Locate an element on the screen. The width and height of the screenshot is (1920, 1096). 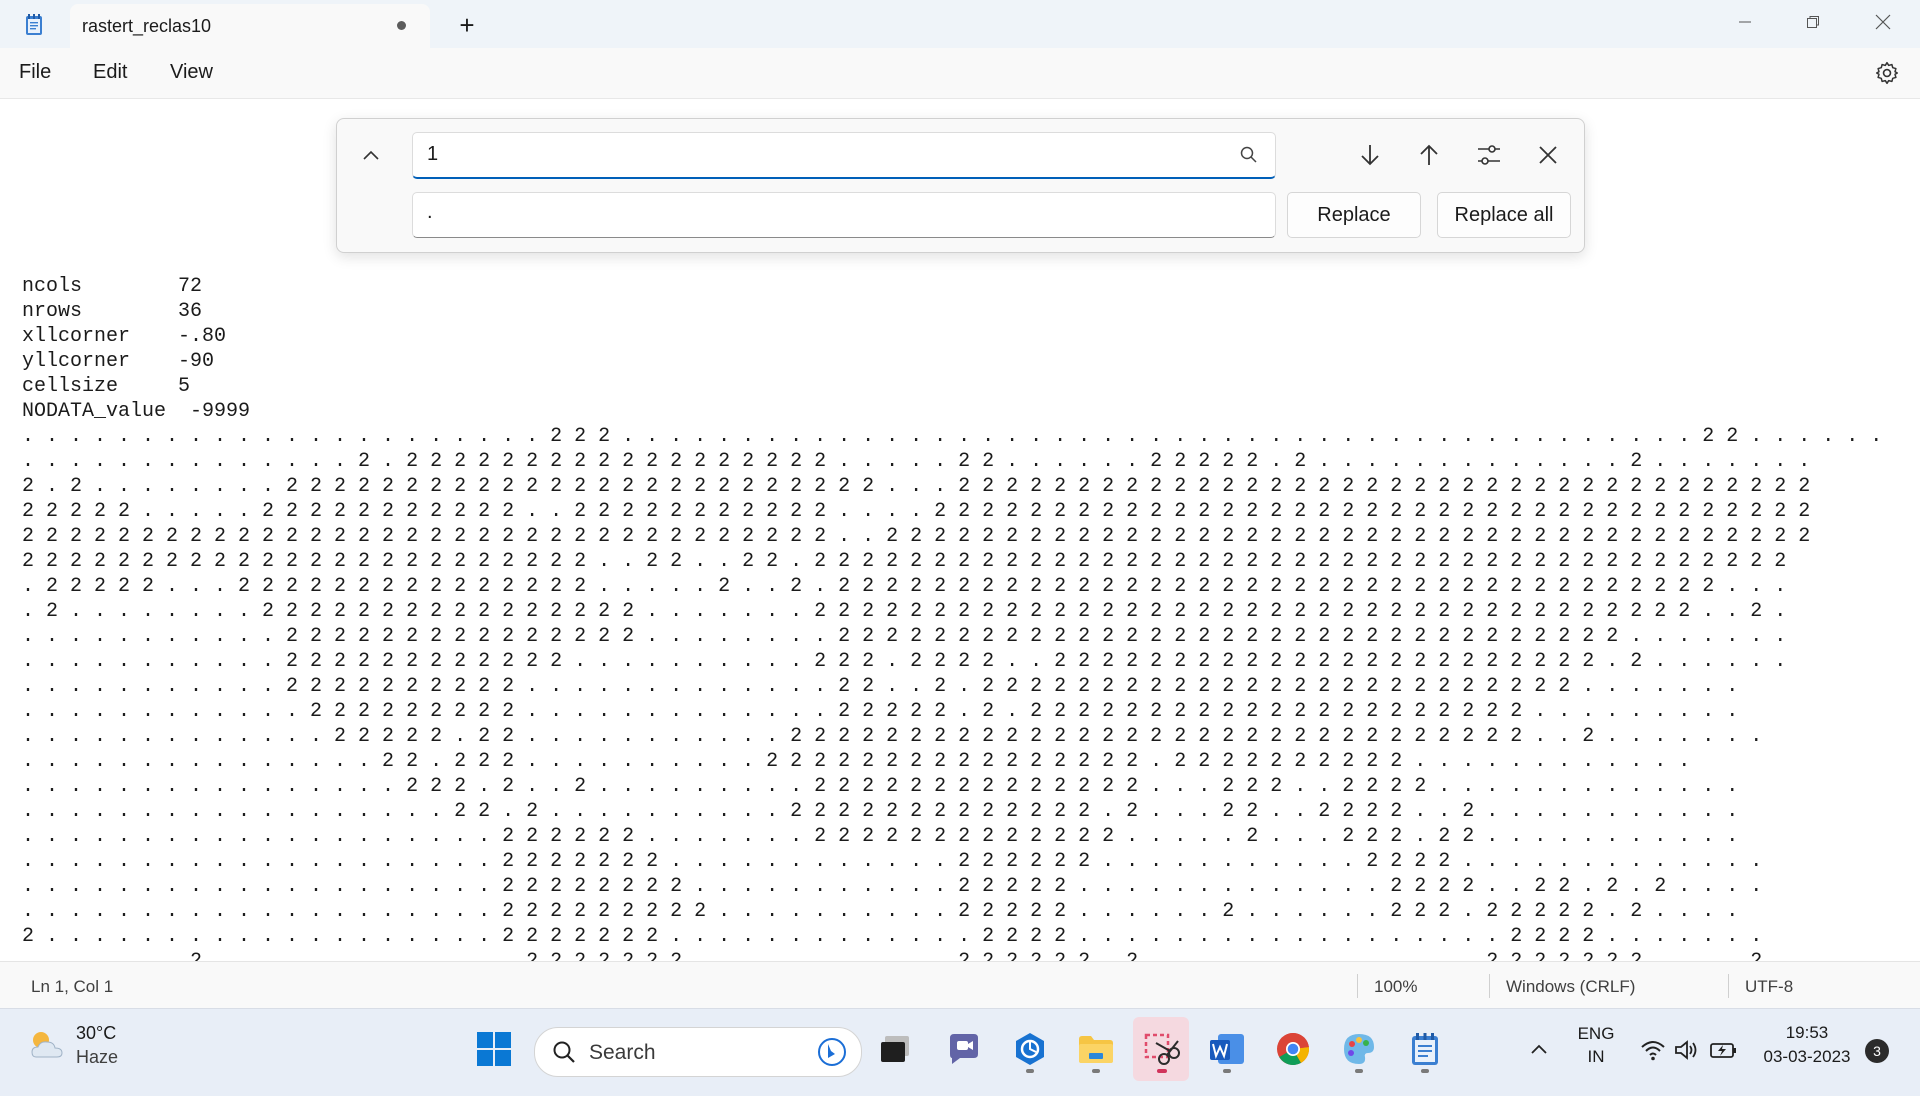
restore-button is located at coordinates (1813, 22).